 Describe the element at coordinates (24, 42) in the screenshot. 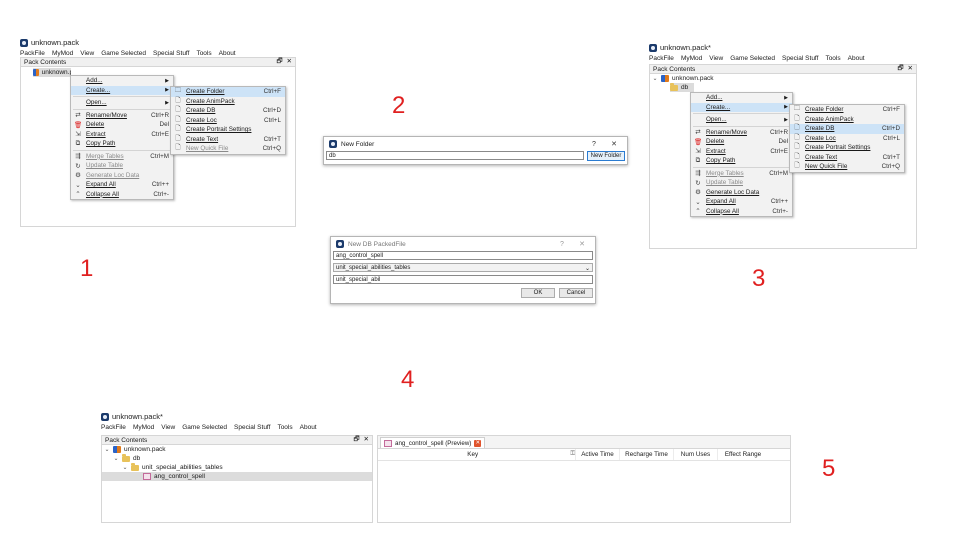

I see `app-logo-icon` at that location.